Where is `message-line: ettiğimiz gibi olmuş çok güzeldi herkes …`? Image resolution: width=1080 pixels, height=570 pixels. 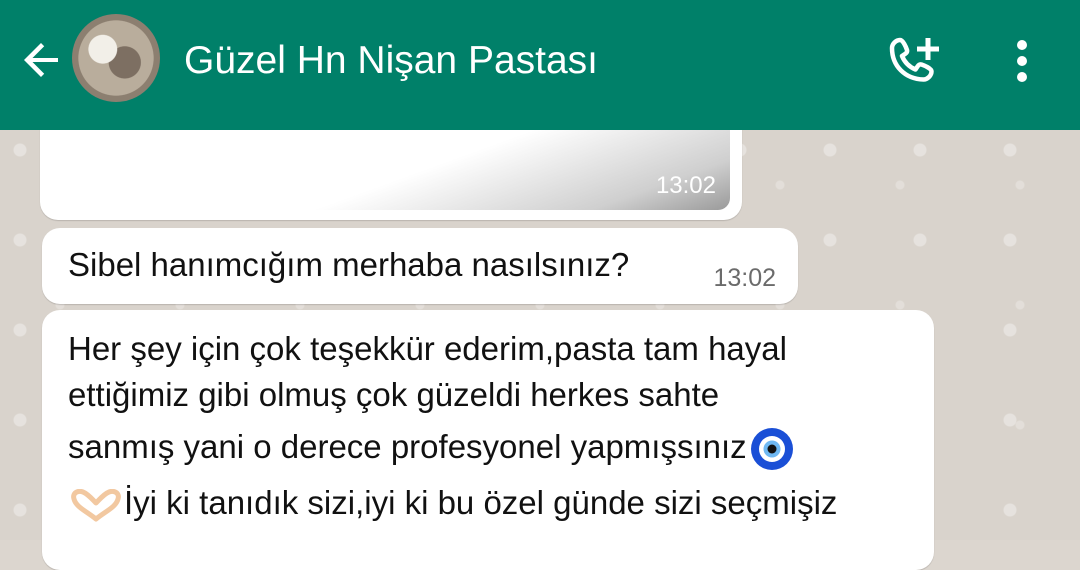
message-line: ettiğimiz gibi olmuş çok güzeldi herkes … is located at coordinates (394, 394).